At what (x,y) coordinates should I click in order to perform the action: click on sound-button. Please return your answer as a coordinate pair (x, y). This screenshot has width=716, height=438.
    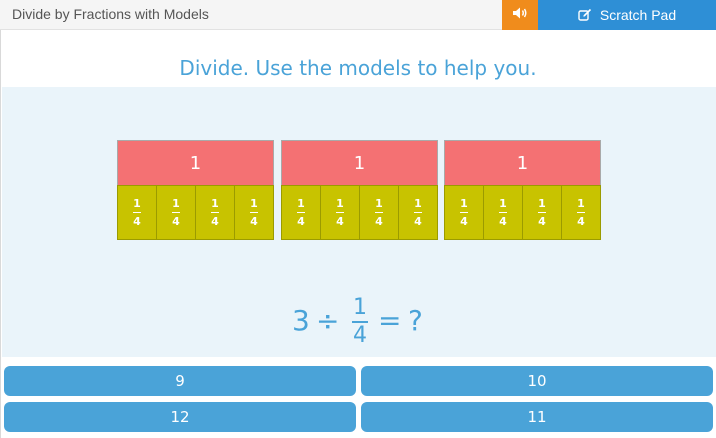
    Looking at the image, I should click on (520, 15).